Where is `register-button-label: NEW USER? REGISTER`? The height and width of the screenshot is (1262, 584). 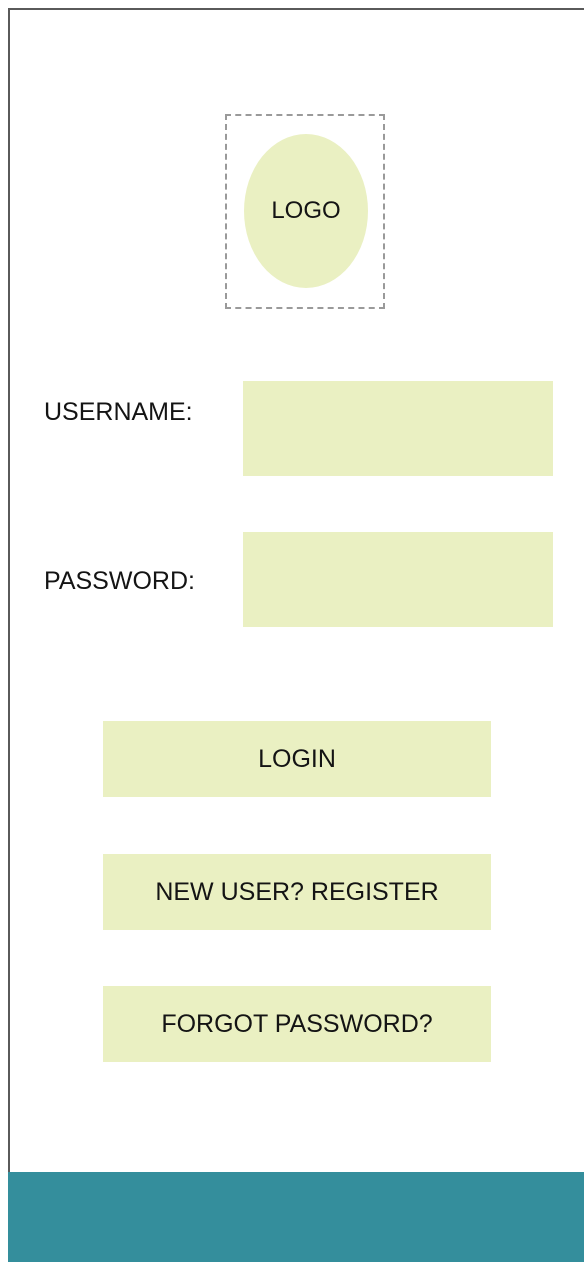 register-button-label: NEW USER? REGISTER is located at coordinates (297, 891).